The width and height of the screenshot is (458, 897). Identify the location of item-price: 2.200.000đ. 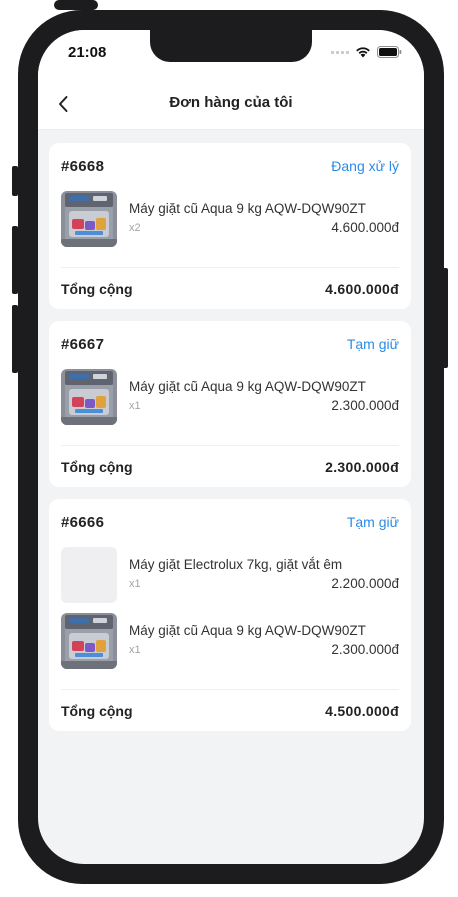
(365, 583).